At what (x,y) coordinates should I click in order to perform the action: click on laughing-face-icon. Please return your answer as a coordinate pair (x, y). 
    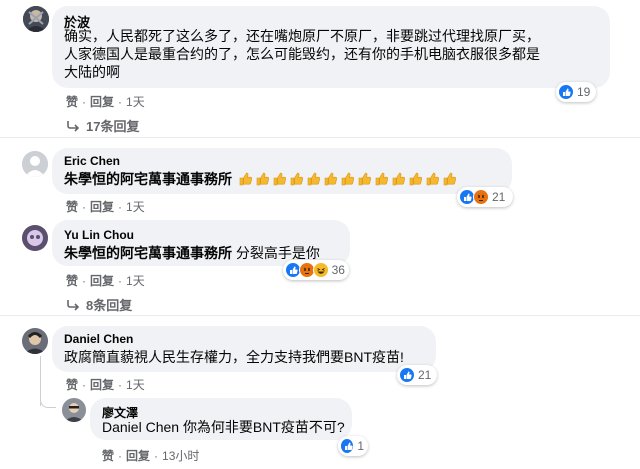
    Looking at the image, I should click on (320, 270).